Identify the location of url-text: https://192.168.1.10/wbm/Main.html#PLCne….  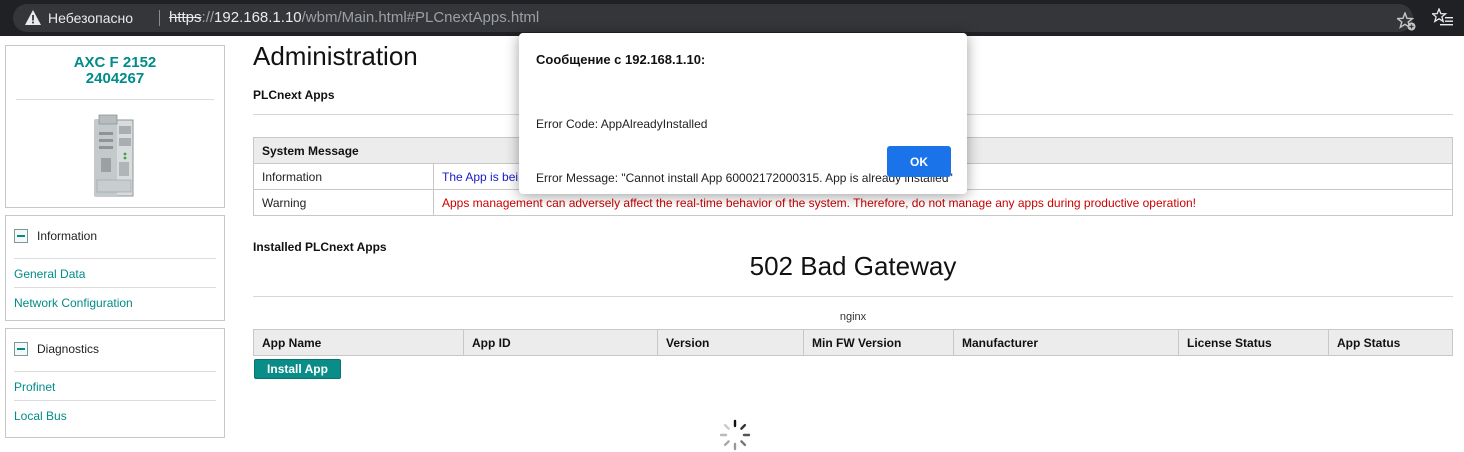
(354, 18).